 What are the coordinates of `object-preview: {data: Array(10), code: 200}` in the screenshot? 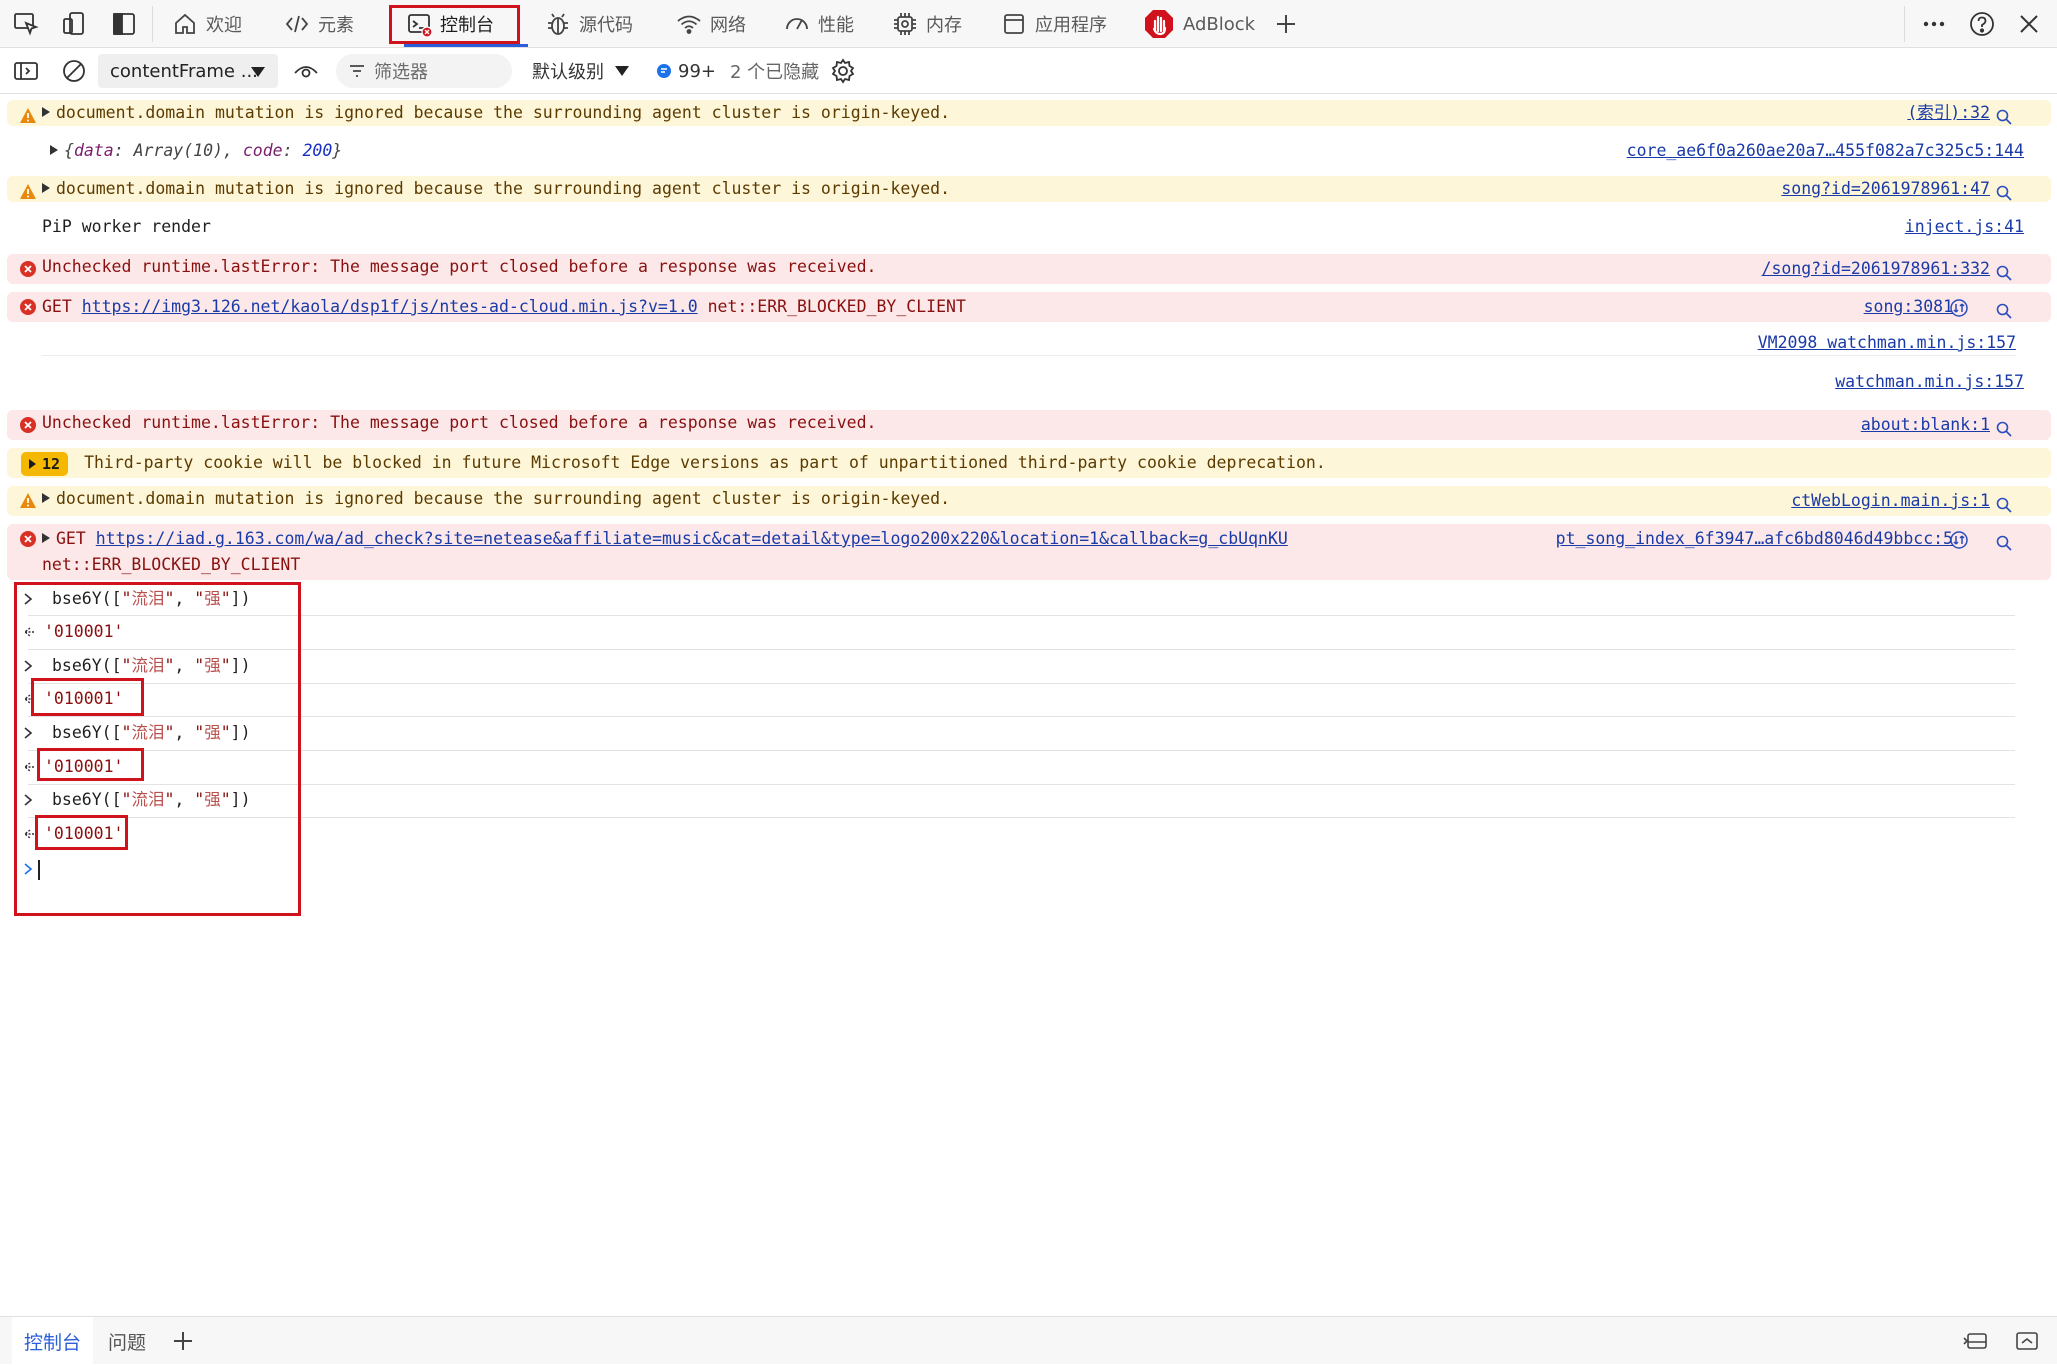 It's located at (203, 150).